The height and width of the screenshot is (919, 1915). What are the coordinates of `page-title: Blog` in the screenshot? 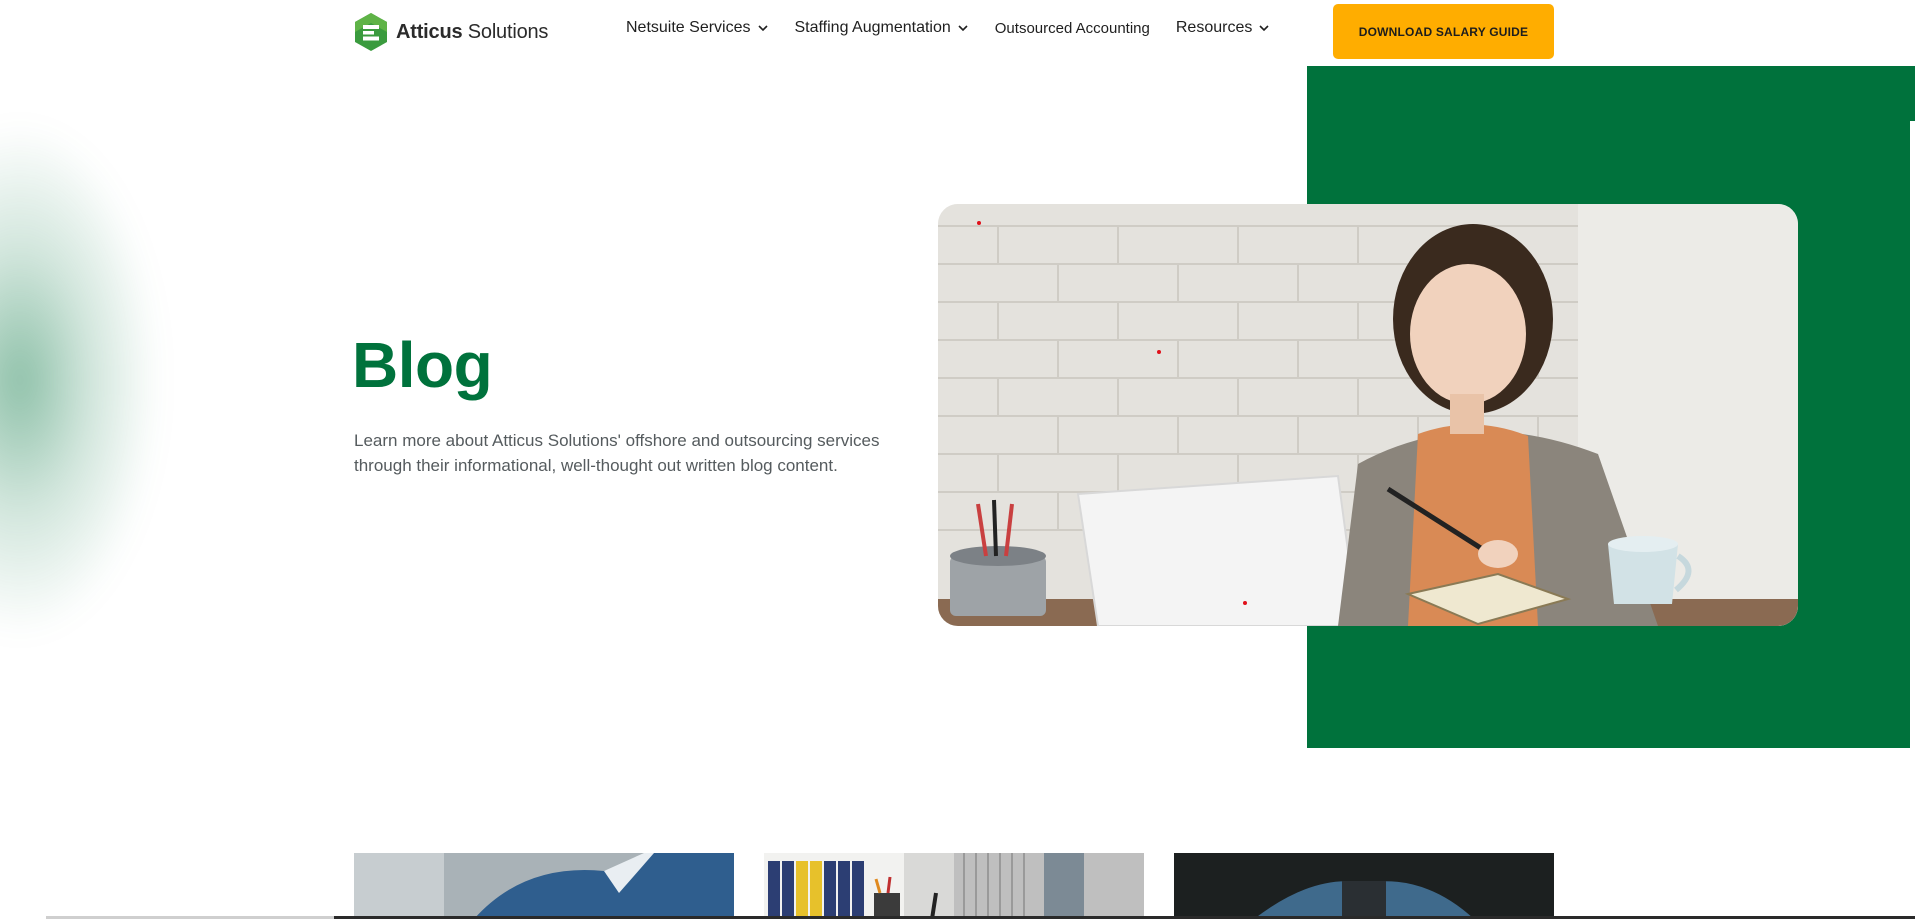 It's located at (422, 365).